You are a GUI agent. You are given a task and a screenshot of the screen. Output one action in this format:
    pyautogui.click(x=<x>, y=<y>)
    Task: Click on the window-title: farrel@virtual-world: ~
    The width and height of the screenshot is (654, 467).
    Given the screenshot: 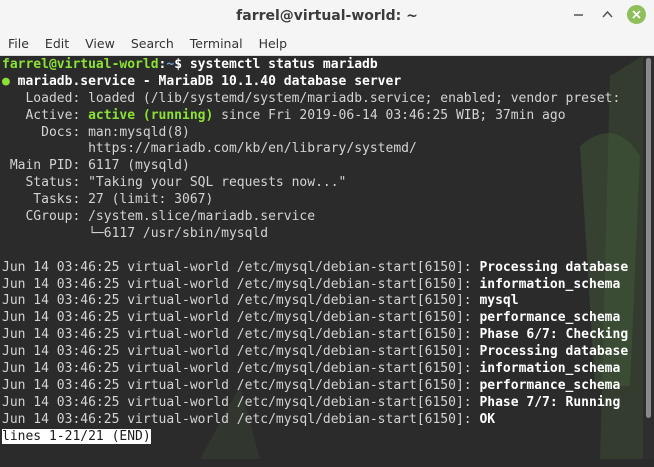 What is the action you would take?
    pyautogui.click(x=327, y=15)
    